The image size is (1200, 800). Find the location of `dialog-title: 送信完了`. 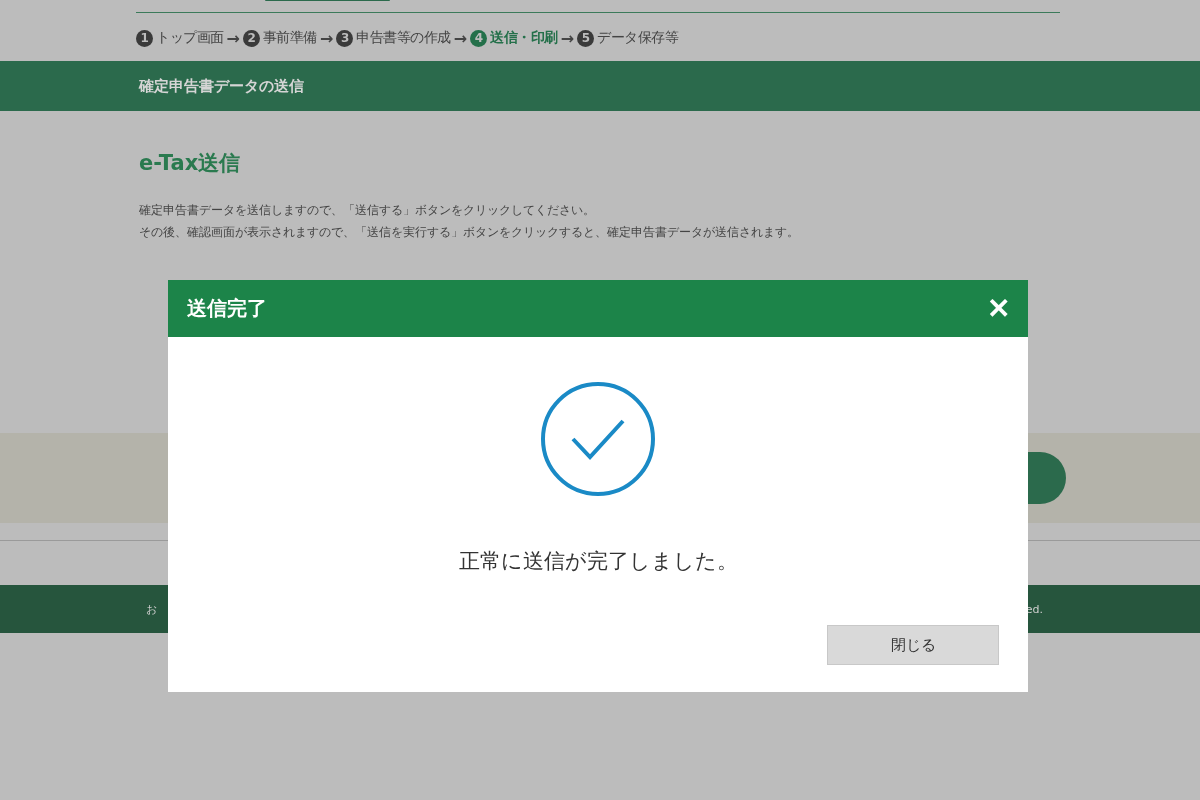

dialog-title: 送信完了 is located at coordinates (227, 308).